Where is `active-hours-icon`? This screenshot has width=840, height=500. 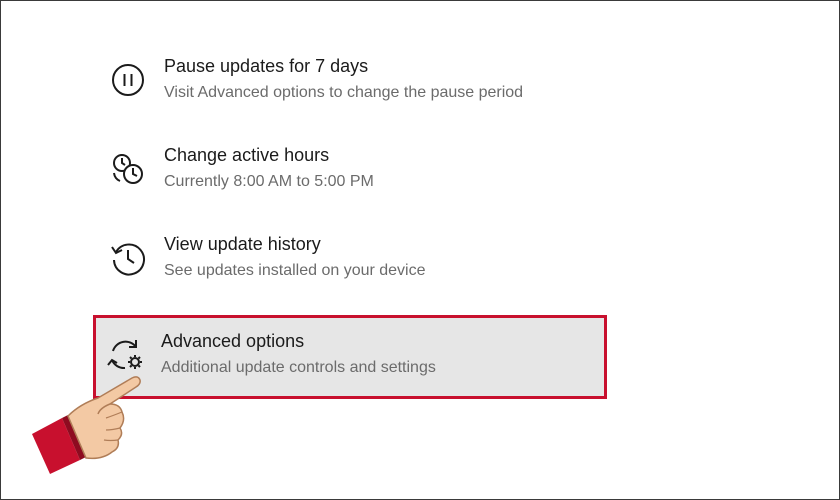 active-hours-icon is located at coordinates (128, 169).